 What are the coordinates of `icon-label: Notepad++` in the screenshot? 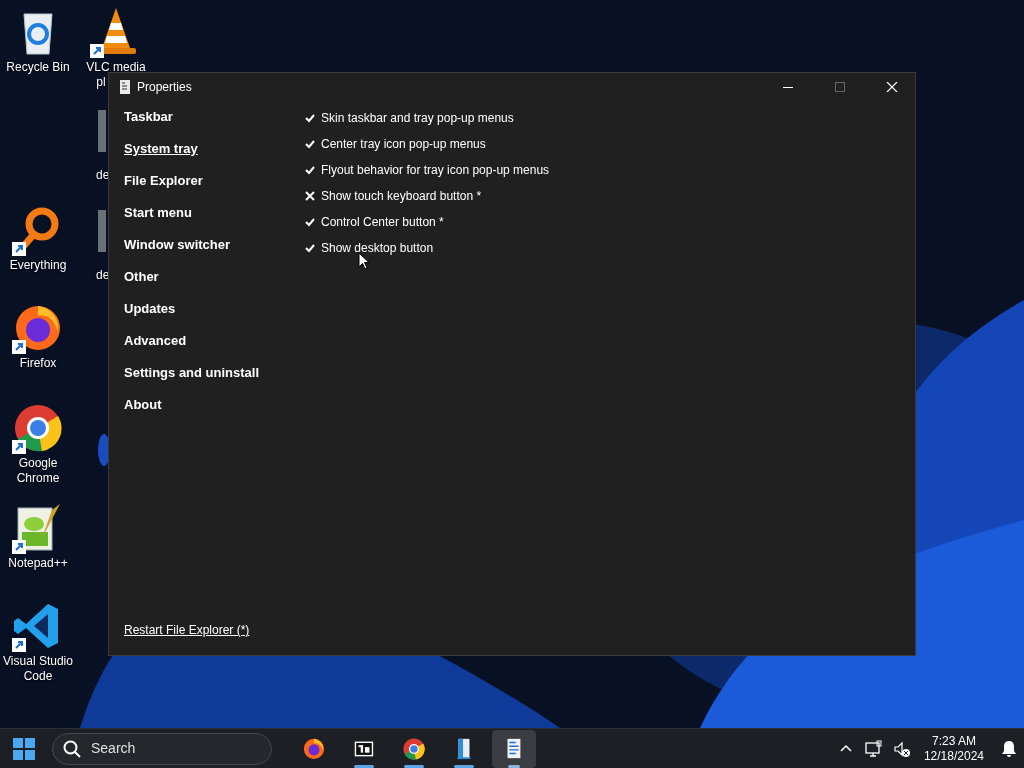 It's located at (38, 563).